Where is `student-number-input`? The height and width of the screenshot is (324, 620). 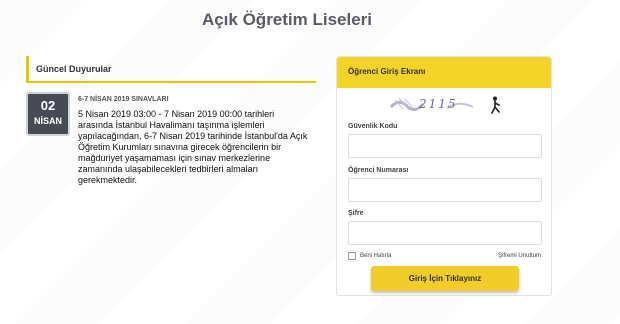 student-number-input is located at coordinates (445, 190).